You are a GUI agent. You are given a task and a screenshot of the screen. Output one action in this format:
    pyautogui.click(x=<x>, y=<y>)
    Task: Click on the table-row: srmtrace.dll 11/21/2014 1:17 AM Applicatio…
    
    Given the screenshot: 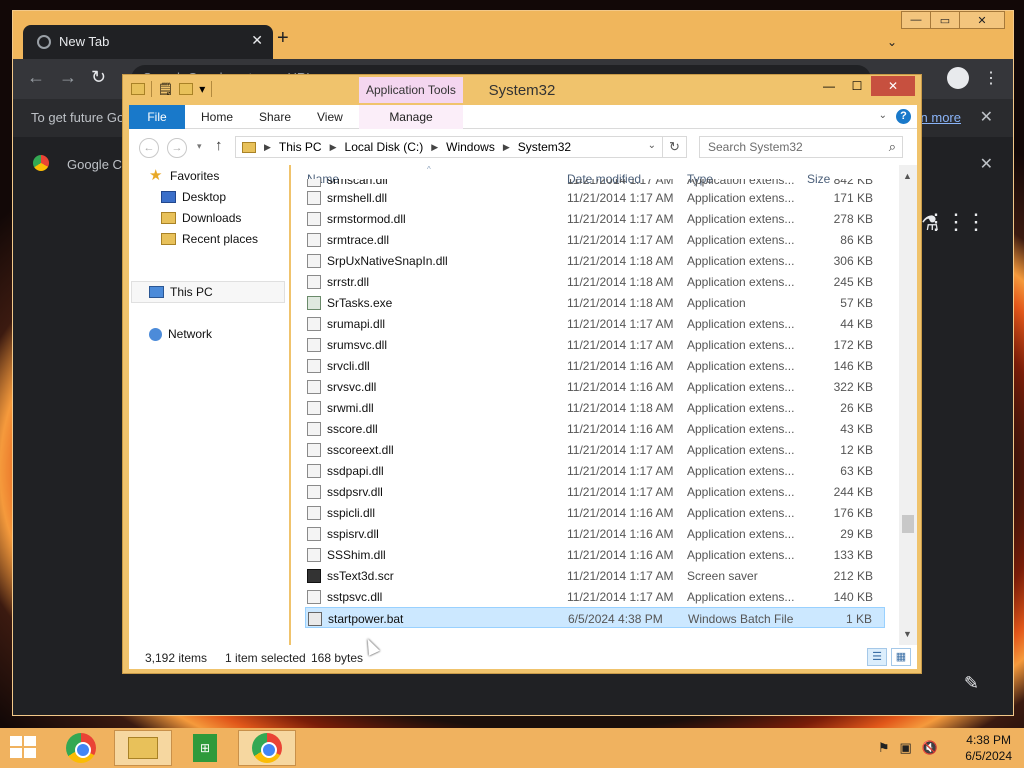 What is the action you would take?
    pyautogui.click(x=595, y=239)
    